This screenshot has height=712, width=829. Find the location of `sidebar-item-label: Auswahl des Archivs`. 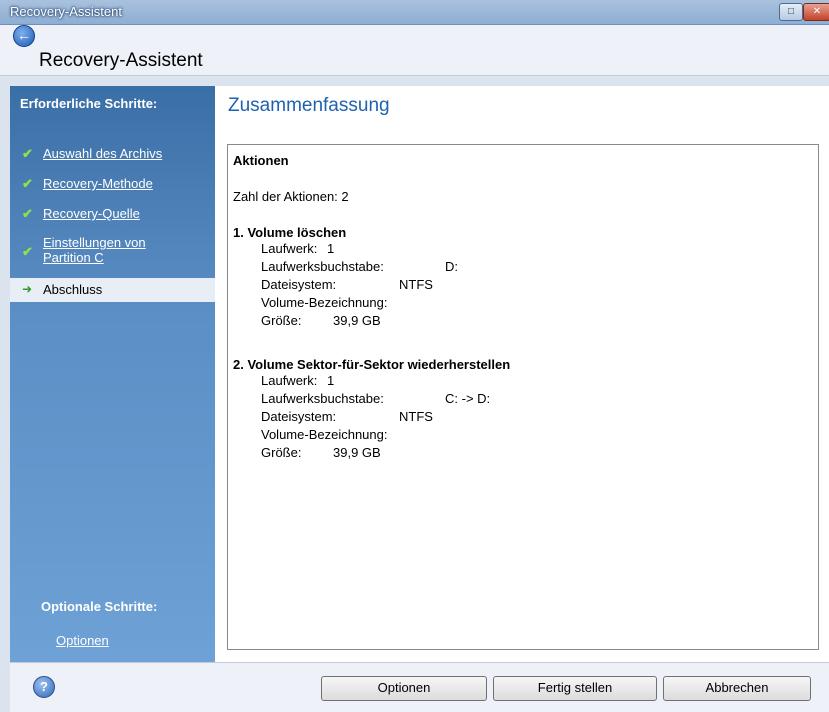

sidebar-item-label: Auswahl des Archivs is located at coordinates (102, 153).